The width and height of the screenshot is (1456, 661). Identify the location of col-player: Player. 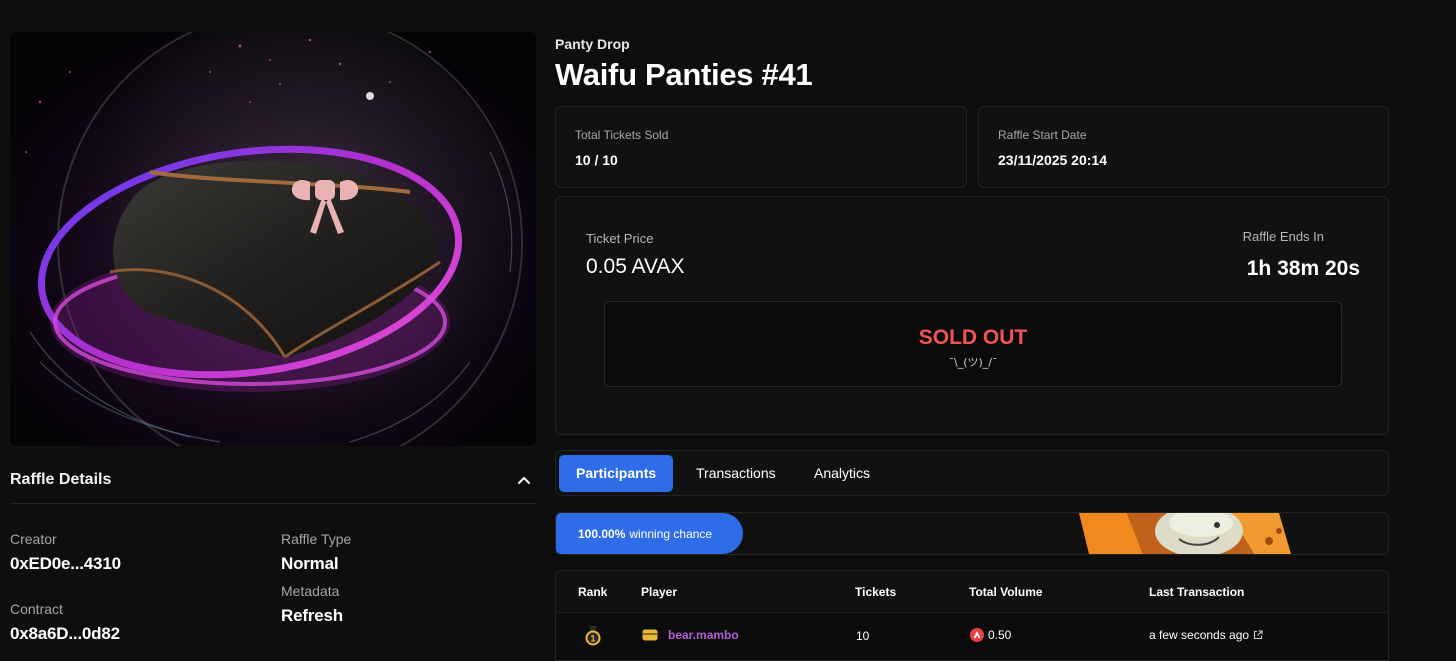
(659, 592).